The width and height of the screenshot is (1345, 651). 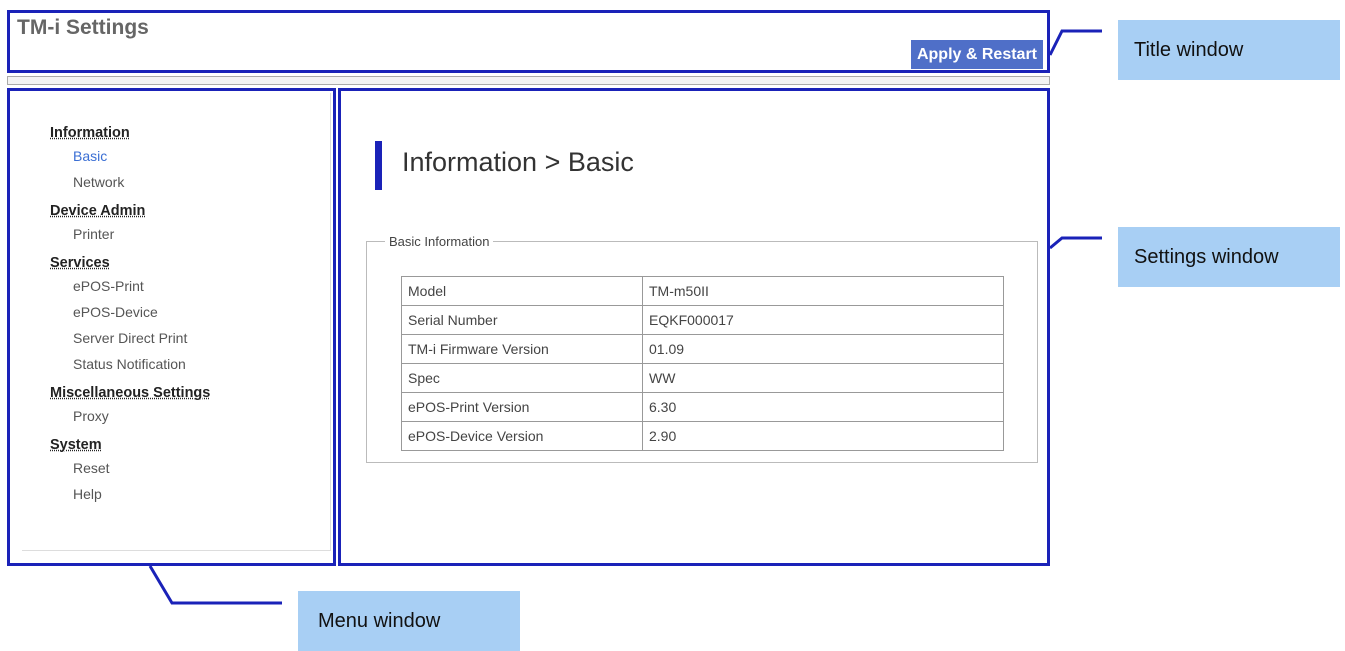 I want to click on row-value: TM-m50II, so click(x=823, y=291).